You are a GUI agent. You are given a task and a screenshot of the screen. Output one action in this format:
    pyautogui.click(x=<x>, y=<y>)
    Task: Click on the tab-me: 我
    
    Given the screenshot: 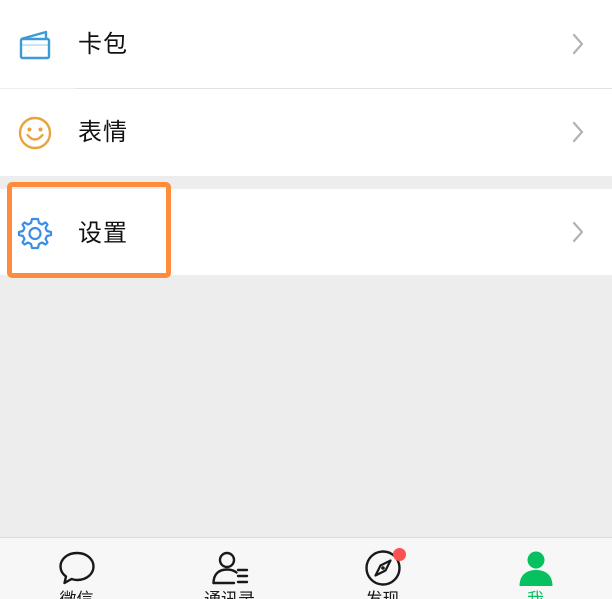 What is the action you would take?
    pyautogui.click(x=535, y=568)
    